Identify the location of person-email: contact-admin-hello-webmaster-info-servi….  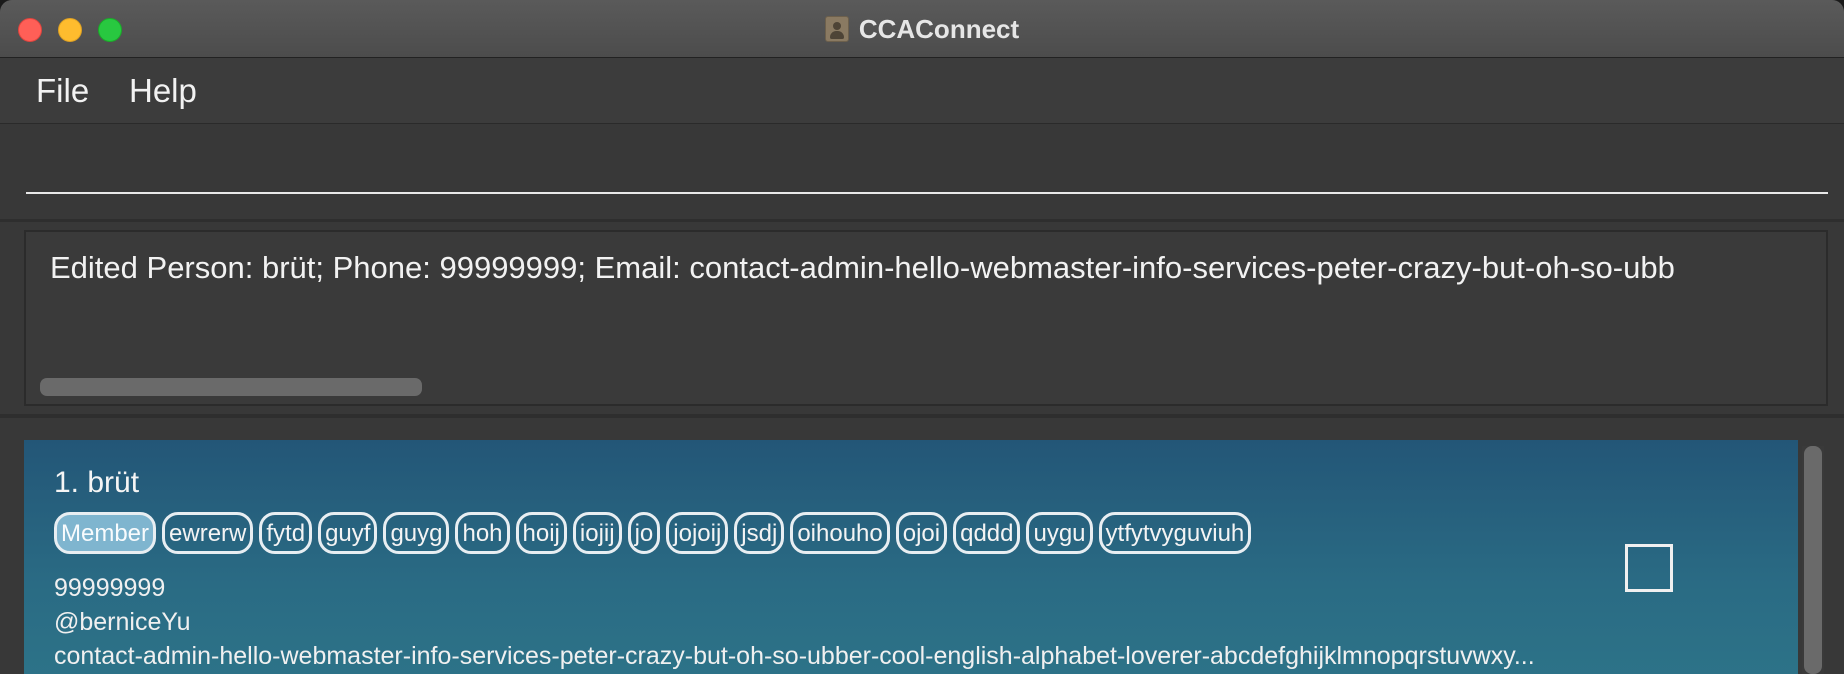
(794, 656).